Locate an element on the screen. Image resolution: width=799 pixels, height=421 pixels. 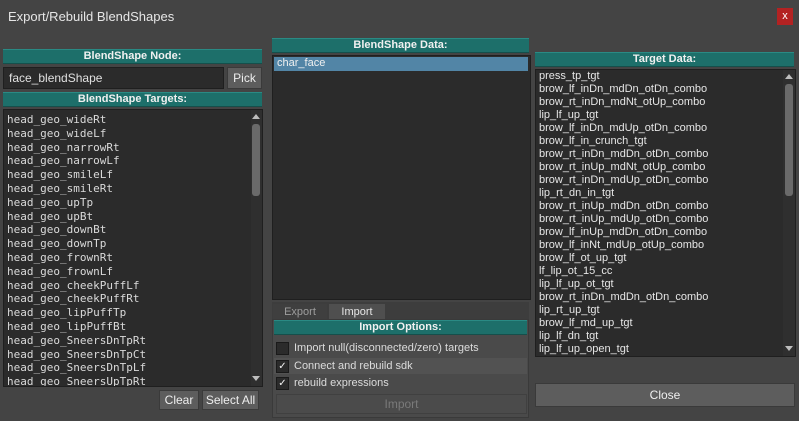
list-item: brow_rt_inUp_mdNt_otUp_combo is located at coordinates (659, 167).